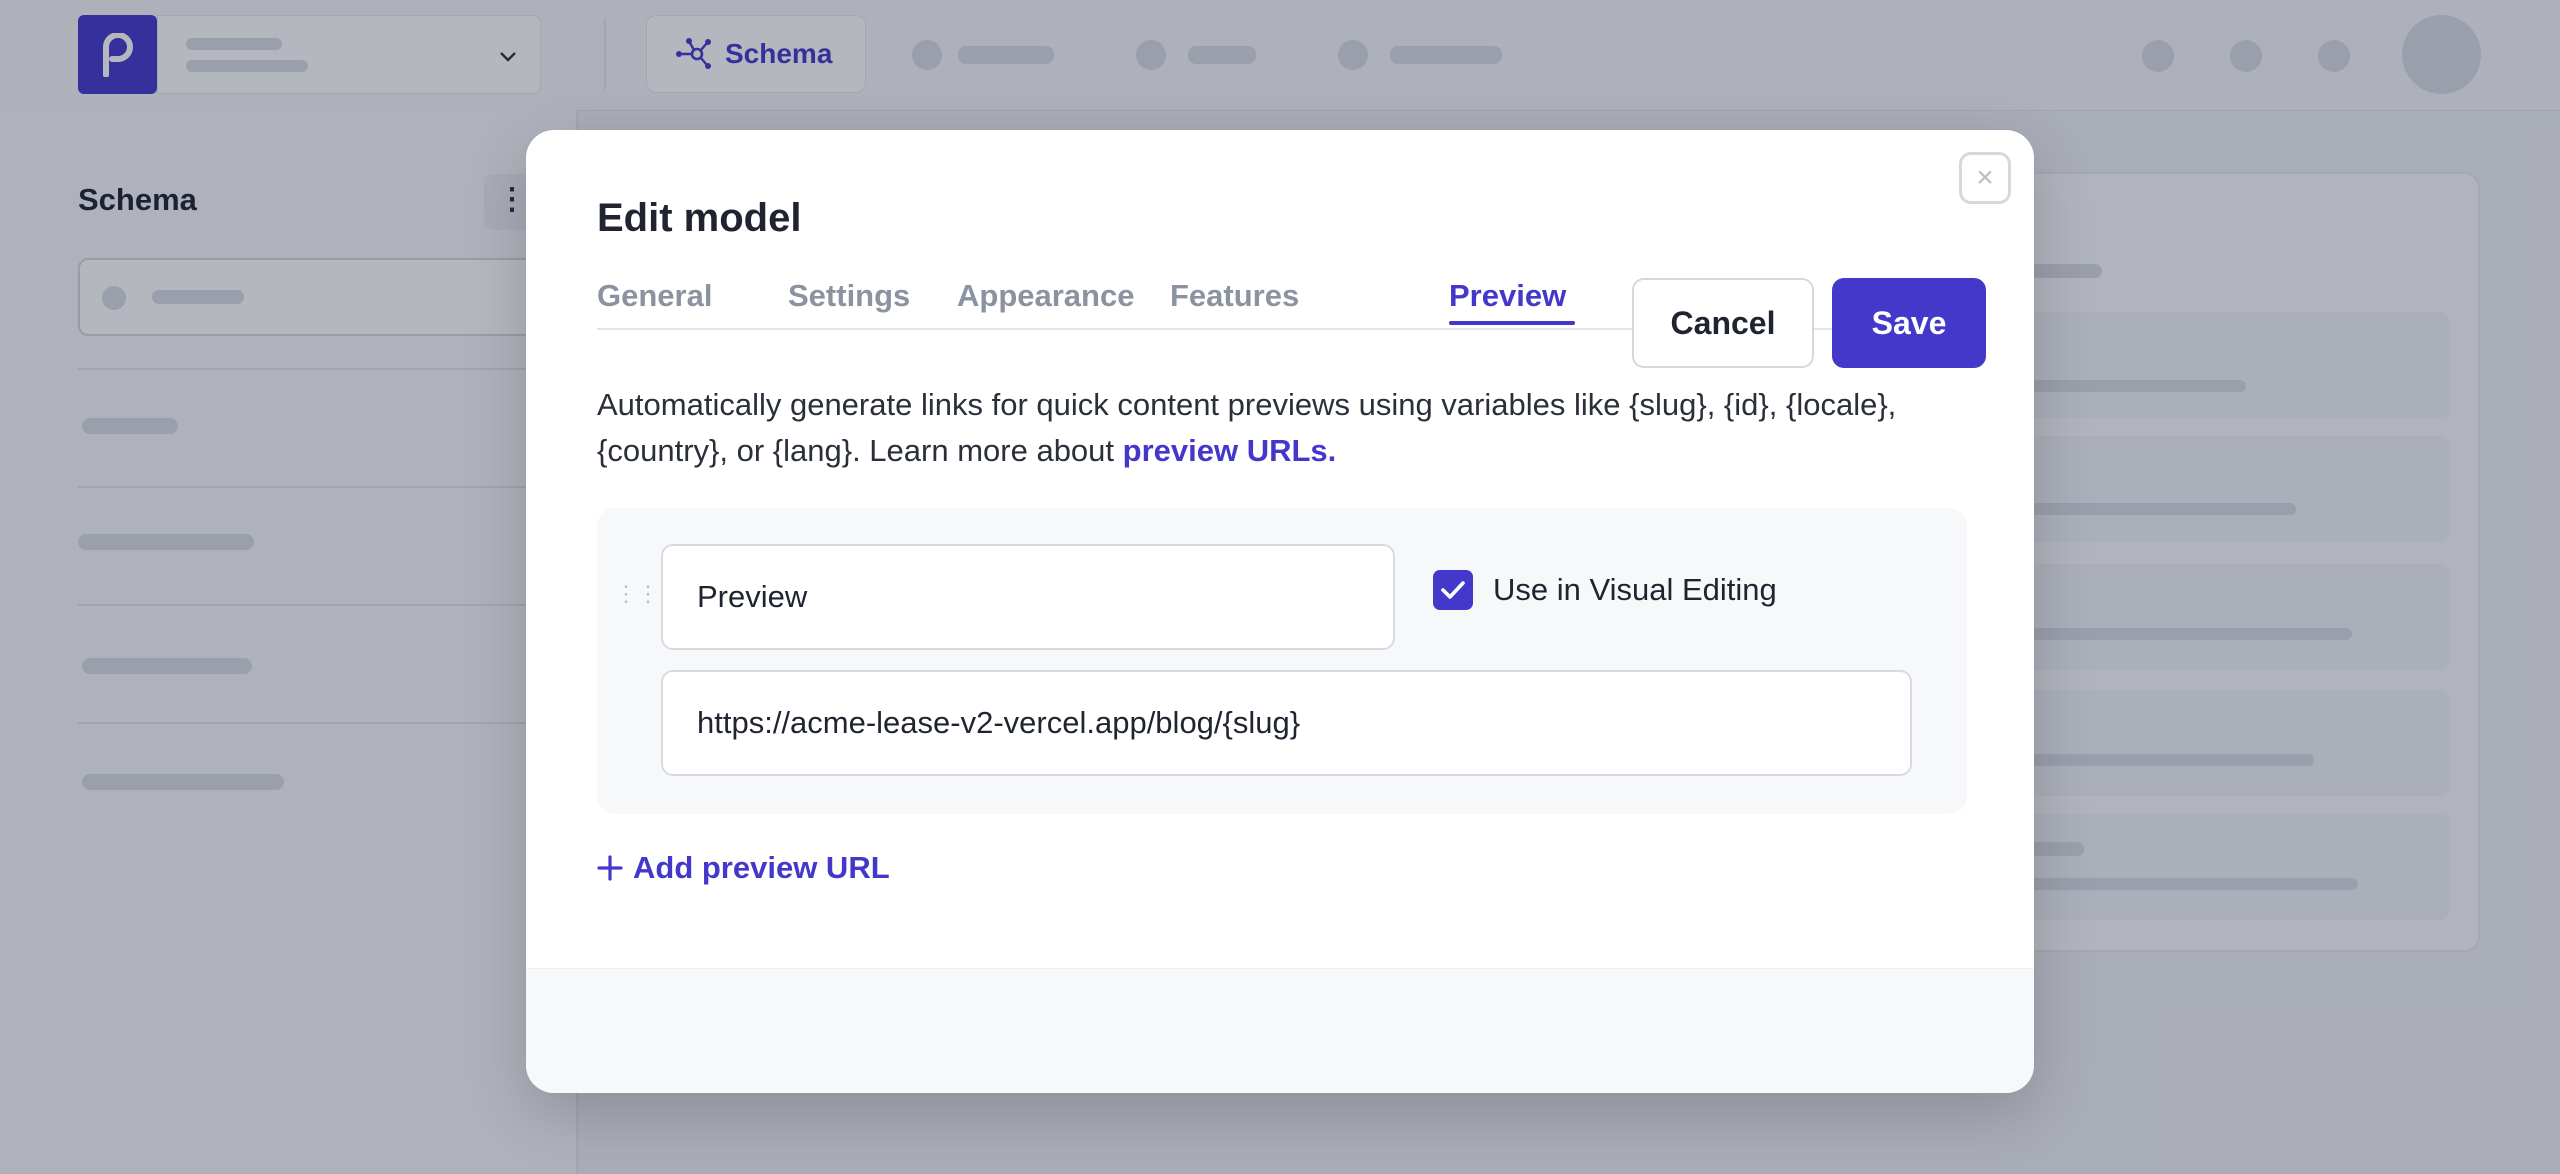 The height and width of the screenshot is (1174, 2560). I want to click on tab-features: Features, so click(1234, 296).